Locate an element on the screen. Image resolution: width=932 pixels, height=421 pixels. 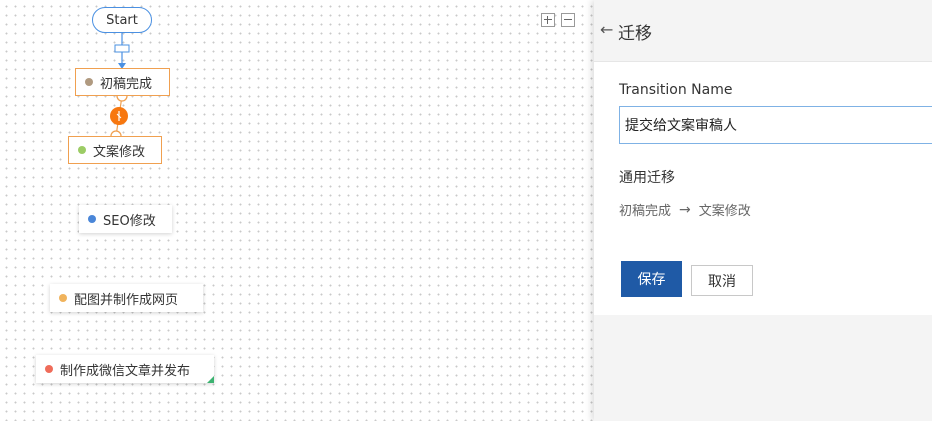
state-node-label: 文案修改 is located at coordinates (119, 152).